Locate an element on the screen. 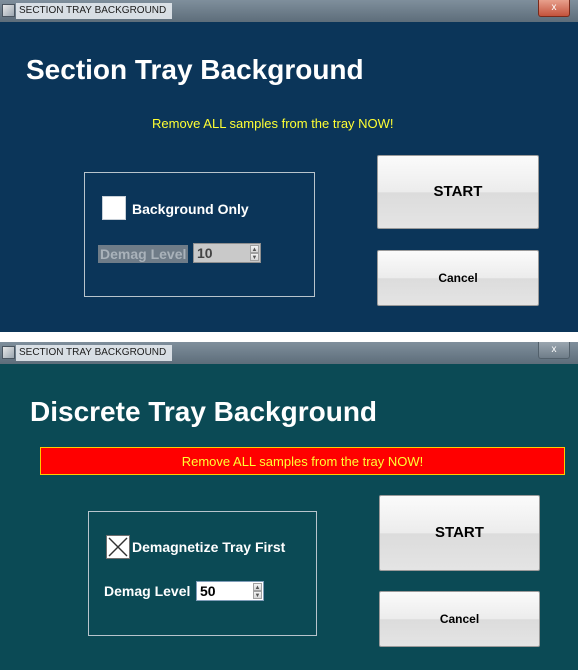  demagnetize-tray-label: Demagnetize Tray First is located at coordinates (209, 547).